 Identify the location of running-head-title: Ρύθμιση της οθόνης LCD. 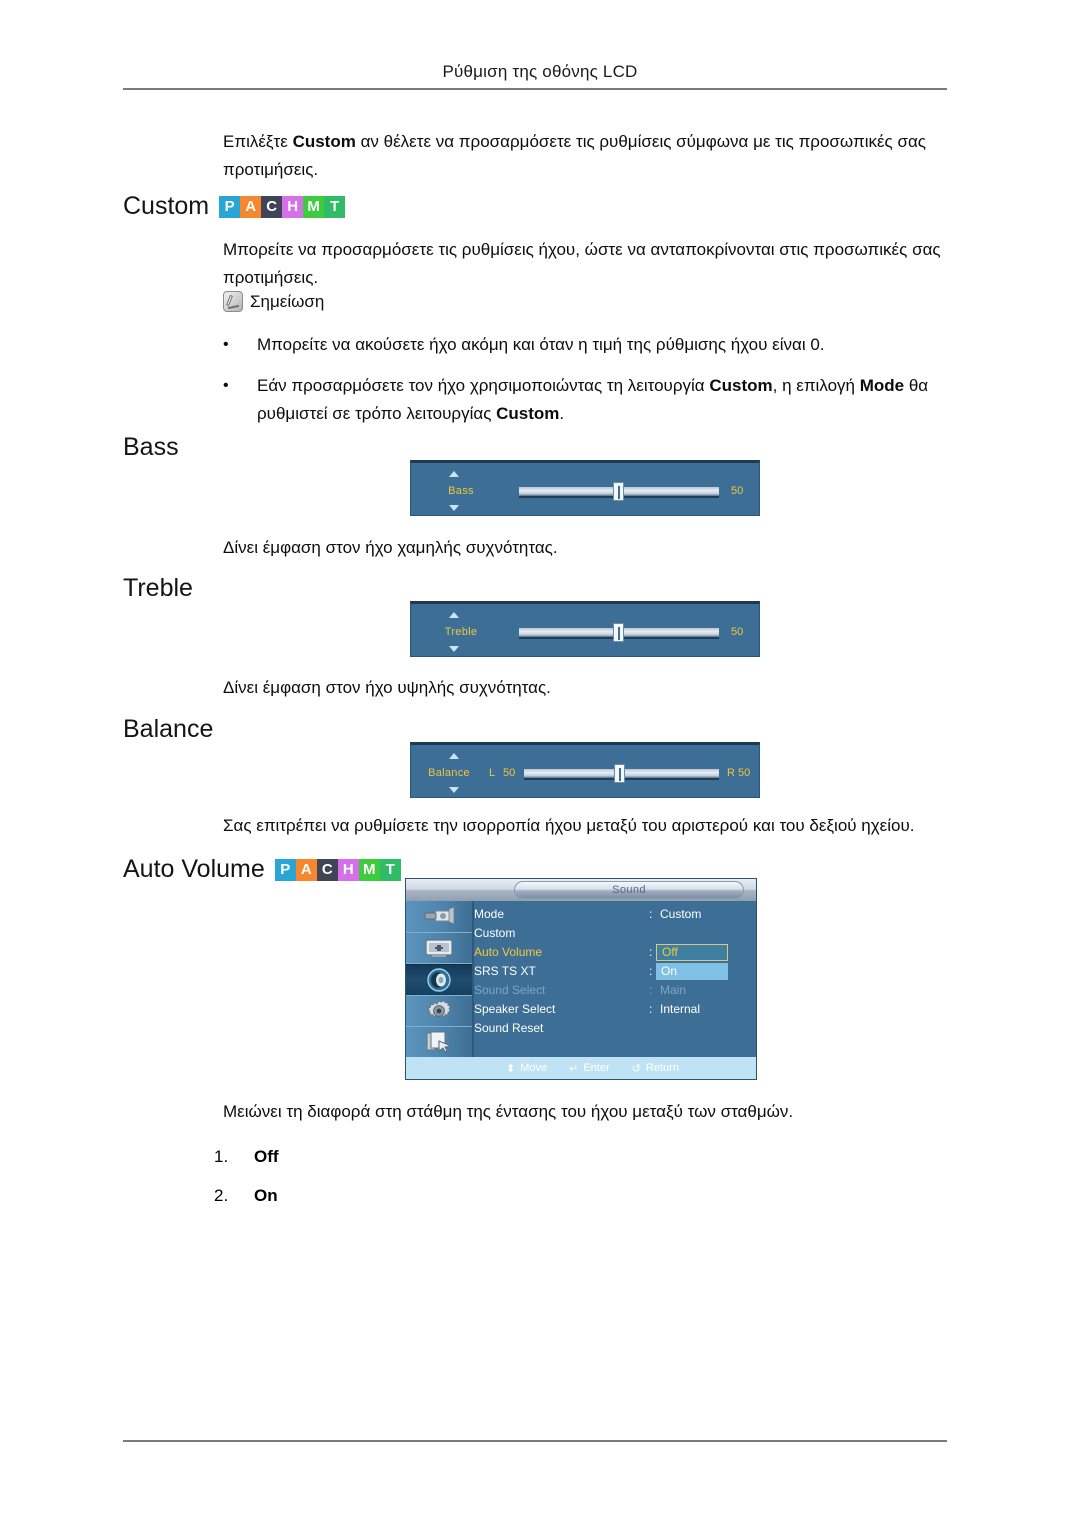
(540, 71).